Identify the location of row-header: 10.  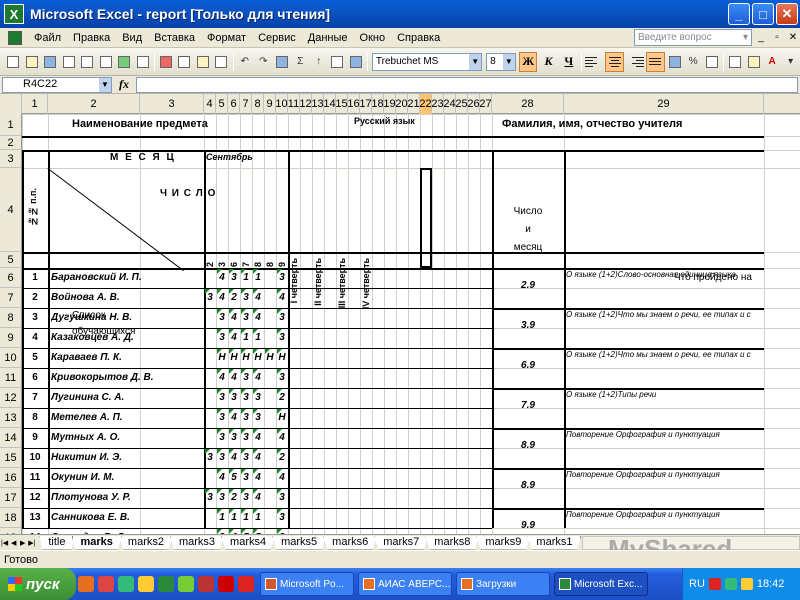
(11, 358).